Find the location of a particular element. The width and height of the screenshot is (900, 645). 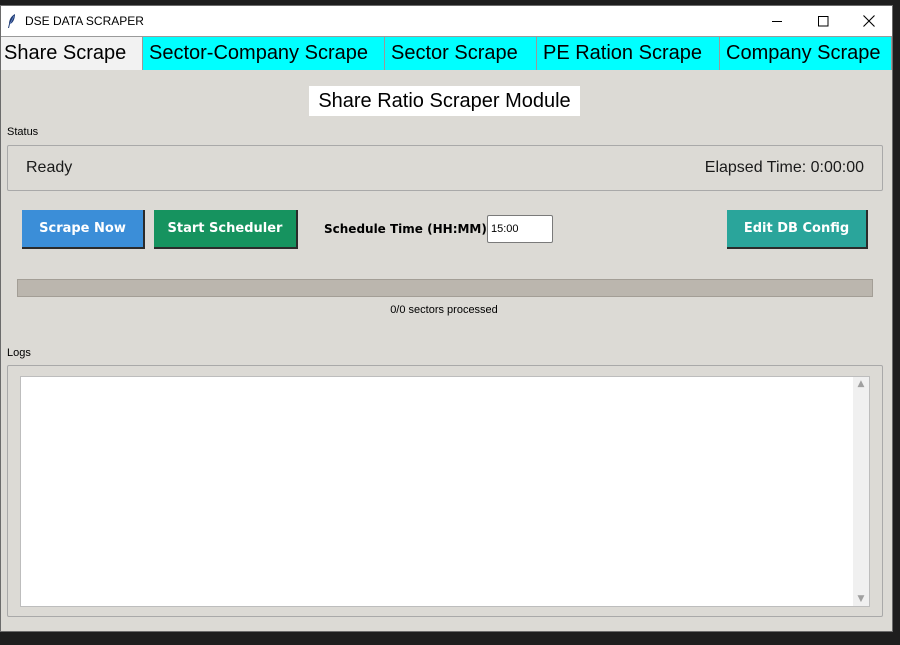

tab-sector-scrape: Sector Scrape is located at coordinates (461, 53).